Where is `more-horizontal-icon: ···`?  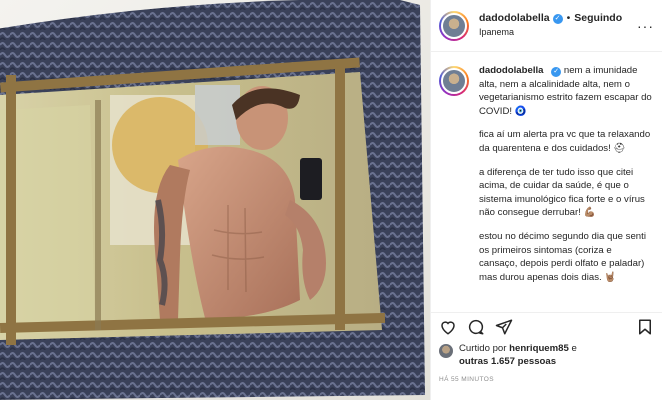
more-horizontal-icon: ··· is located at coordinates (645, 26).